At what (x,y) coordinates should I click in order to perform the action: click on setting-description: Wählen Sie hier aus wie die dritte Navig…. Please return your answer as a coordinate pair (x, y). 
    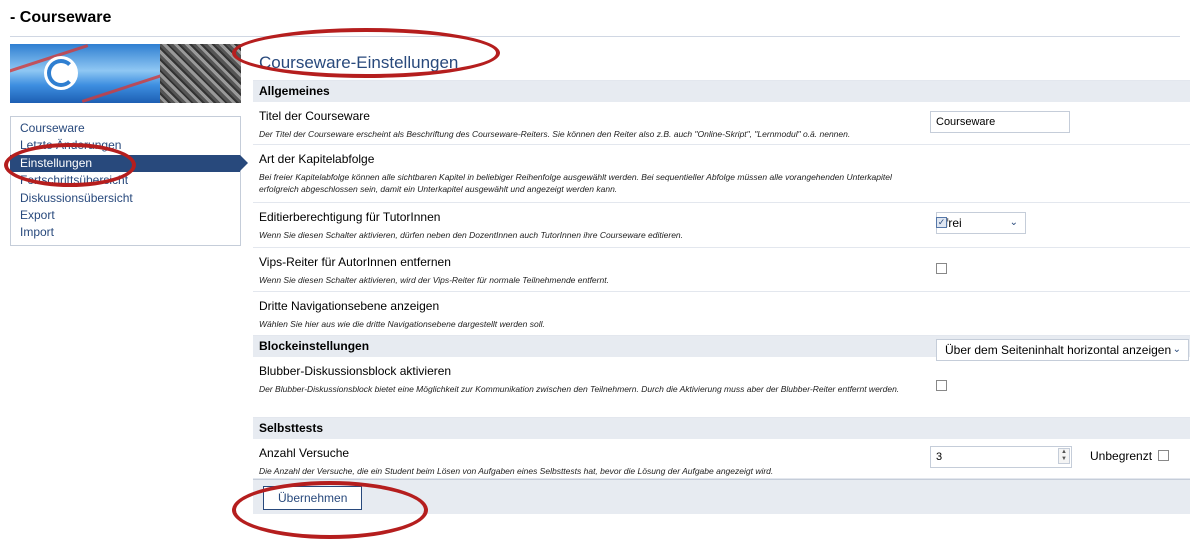
    Looking at the image, I should click on (402, 324).